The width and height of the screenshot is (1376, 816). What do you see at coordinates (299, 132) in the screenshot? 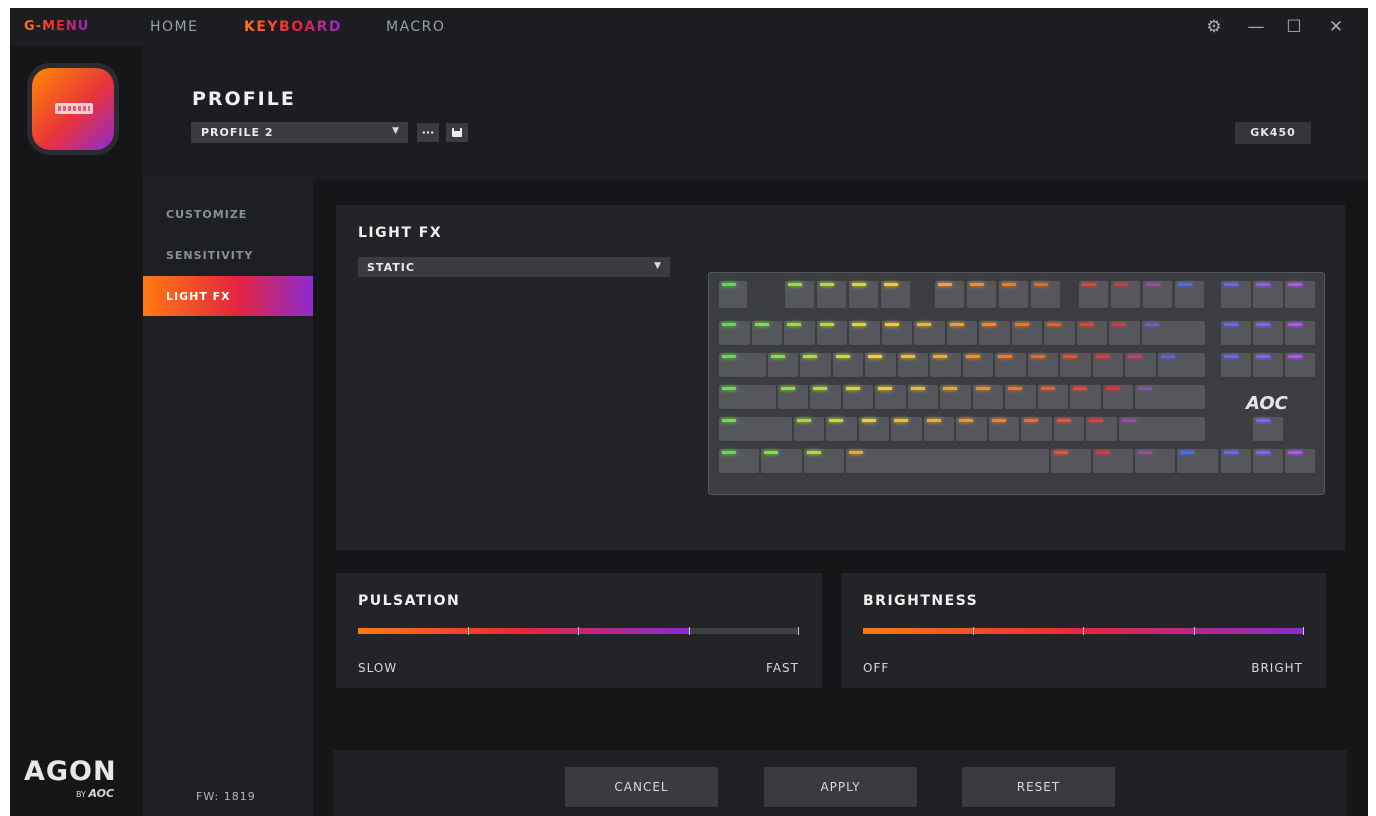
I see `profile-select: PROFILE 2 ▼` at bounding box center [299, 132].